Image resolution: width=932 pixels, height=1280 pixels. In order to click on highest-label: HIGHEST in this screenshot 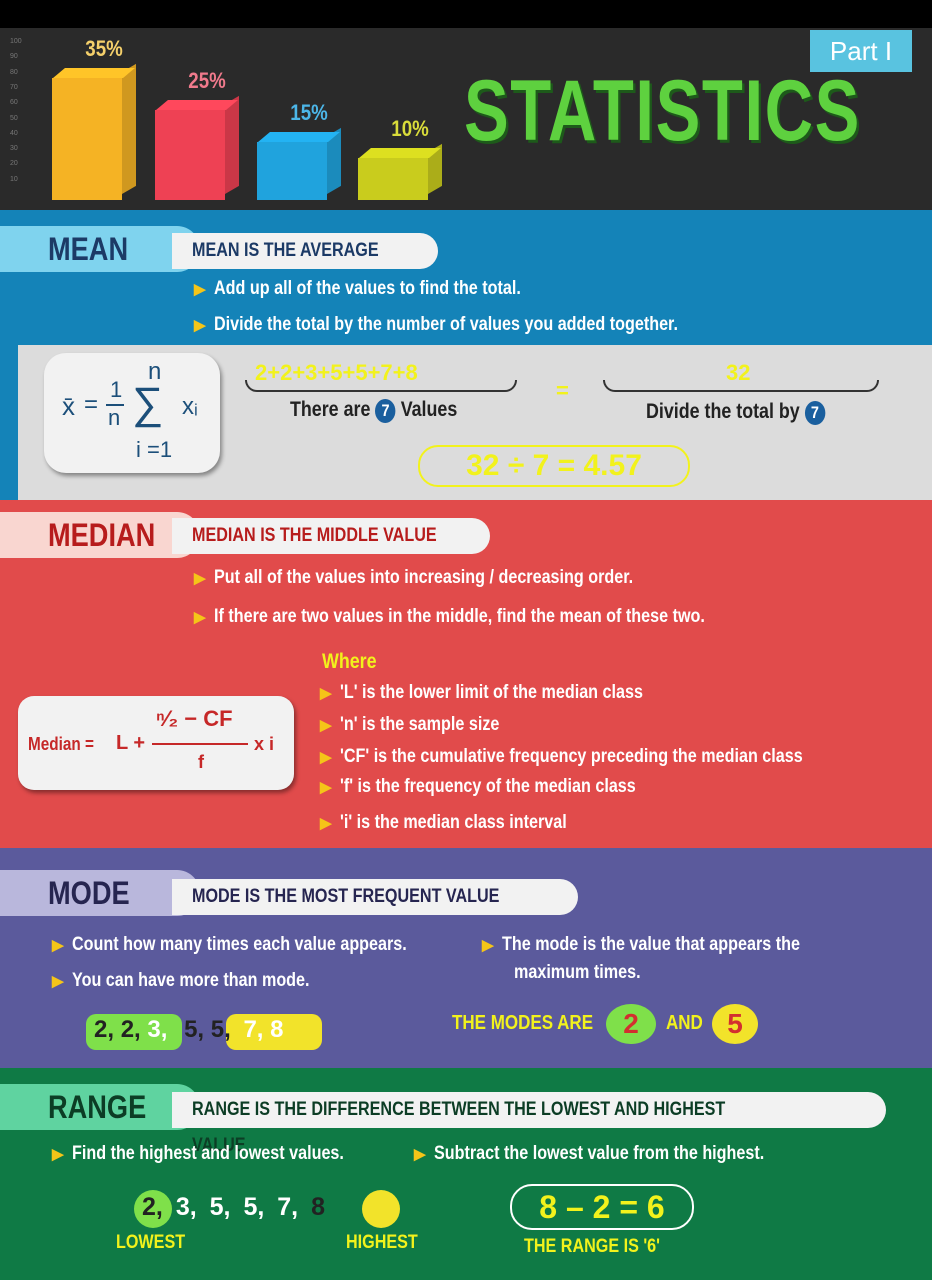, I will do `click(382, 1242)`.